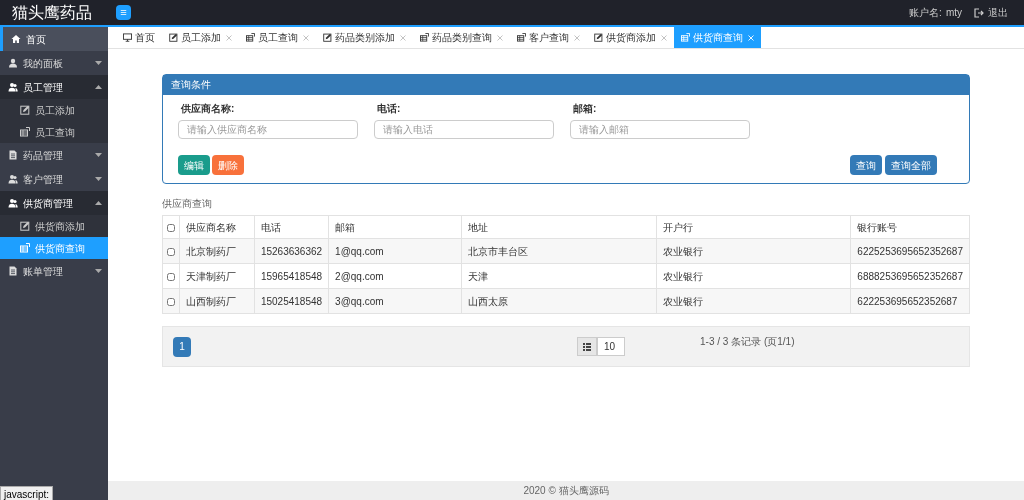 The height and width of the screenshot is (500, 1024). Describe the element at coordinates (566, 490) in the screenshot. I see `footer: 2020 © 猫头鹰源码` at that location.